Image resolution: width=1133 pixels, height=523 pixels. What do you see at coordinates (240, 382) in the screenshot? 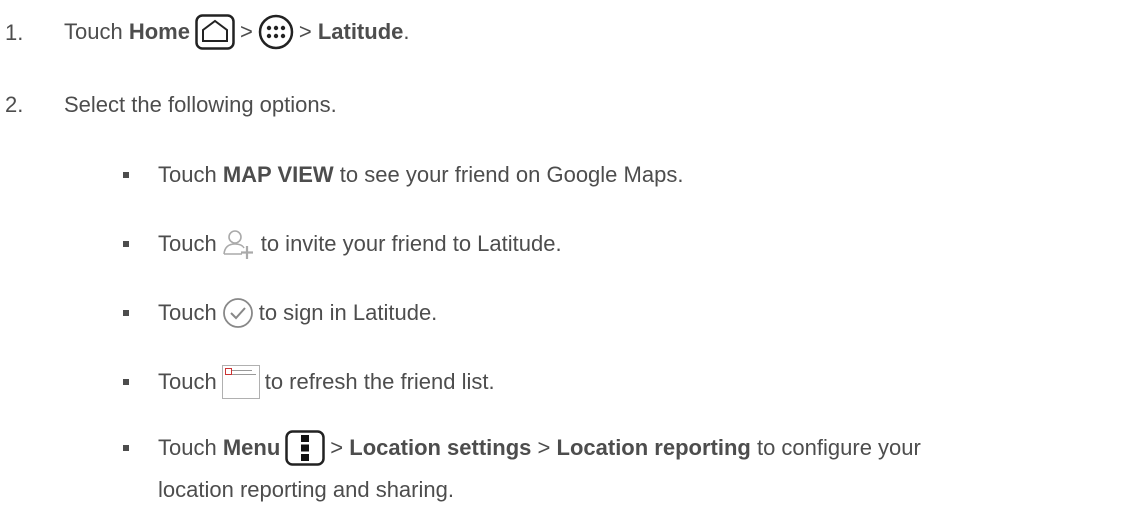
I see `refresh-icon` at bounding box center [240, 382].